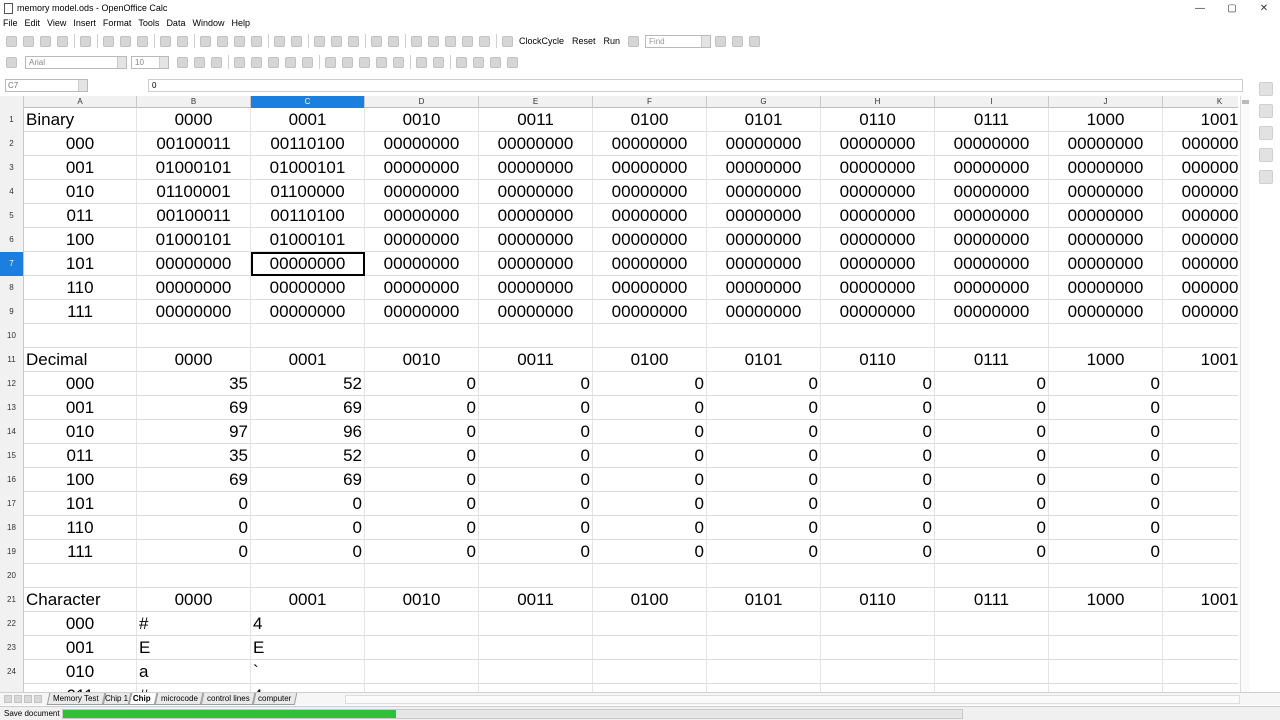 This screenshot has height=720, width=1280. Describe the element at coordinates (80, 552) in the screenshot. I see `cell-a19: 111` at that location.